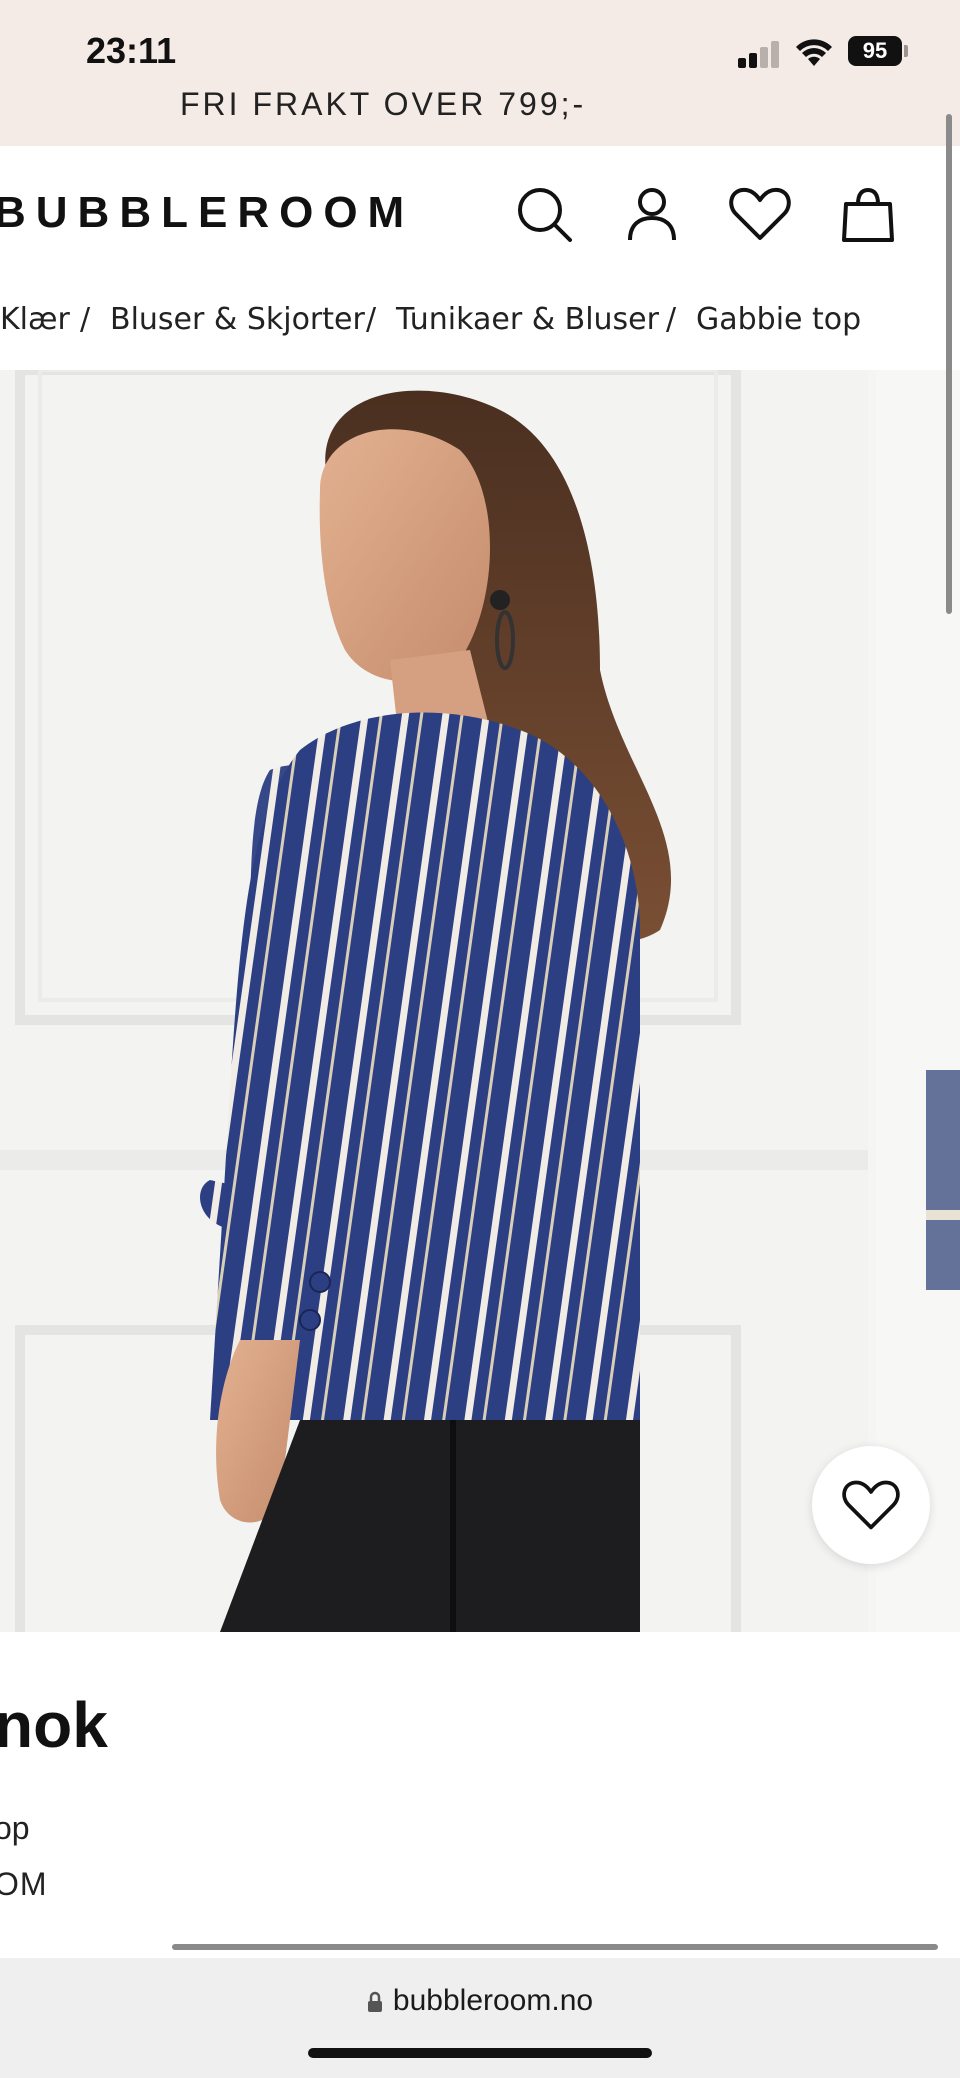 The image size is (960, 2078). Describe the element at coordinates (237, 319) in the screenshot. I see `breadcrumb-item-bluser-skjorter: Bluser & Skjorter` at that location.